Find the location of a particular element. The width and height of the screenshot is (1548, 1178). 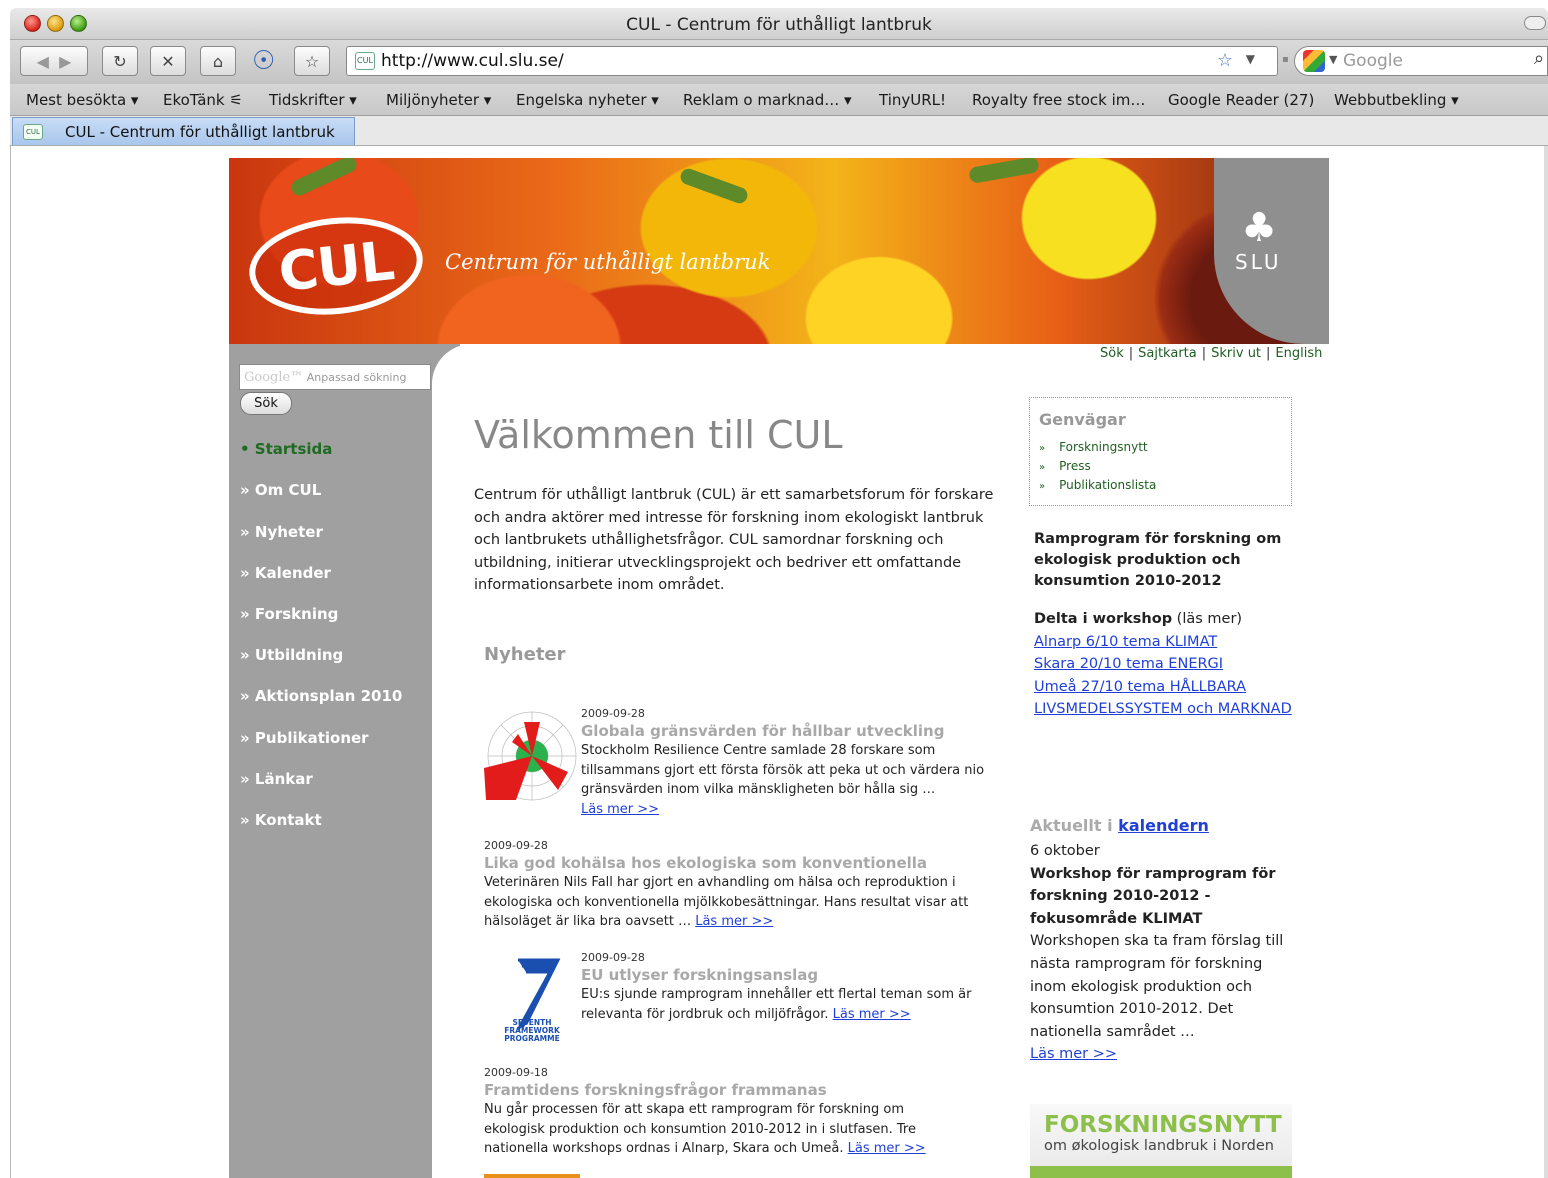

shortcuts-title: Genvägar is located at coordinates (1082, 419).